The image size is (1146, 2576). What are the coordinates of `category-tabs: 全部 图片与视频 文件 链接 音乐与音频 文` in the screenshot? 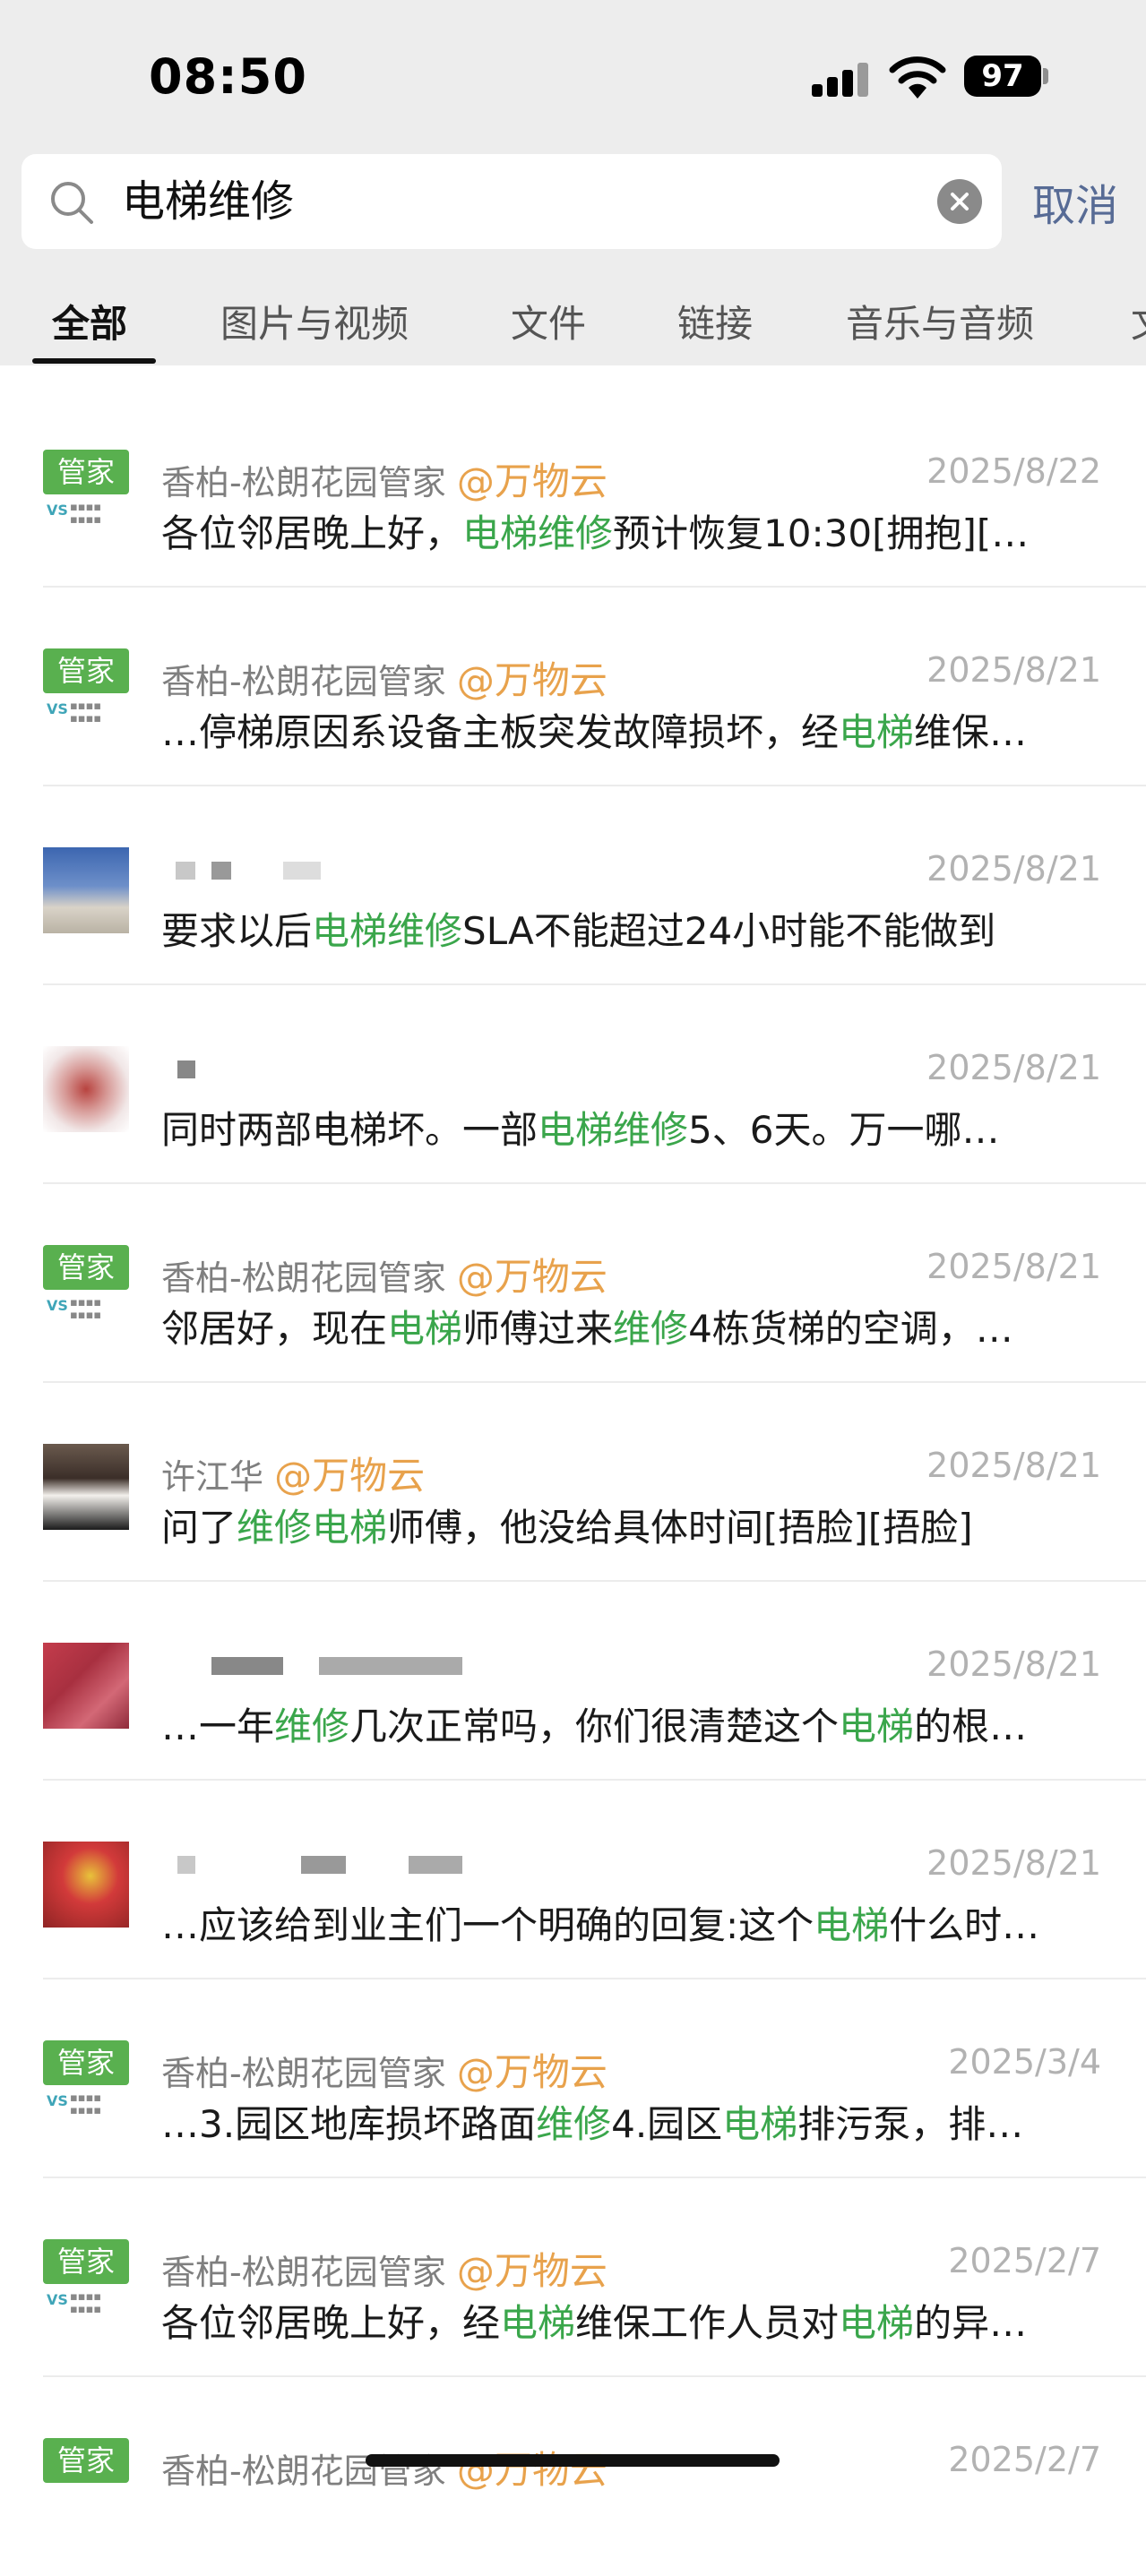 It's located at (573, 317).